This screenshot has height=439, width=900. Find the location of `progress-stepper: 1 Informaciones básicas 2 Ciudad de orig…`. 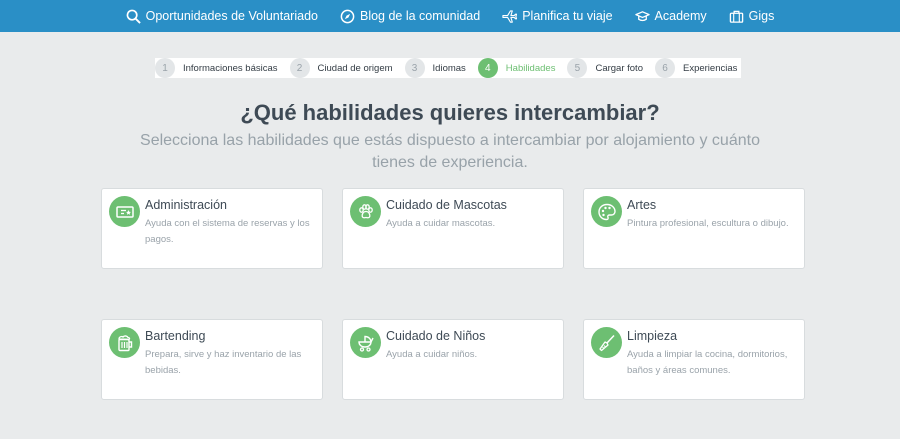

progress-stepper: 1 Informaciones básicas 2 Ciudad de orig… is located at coordinates (448, 68).